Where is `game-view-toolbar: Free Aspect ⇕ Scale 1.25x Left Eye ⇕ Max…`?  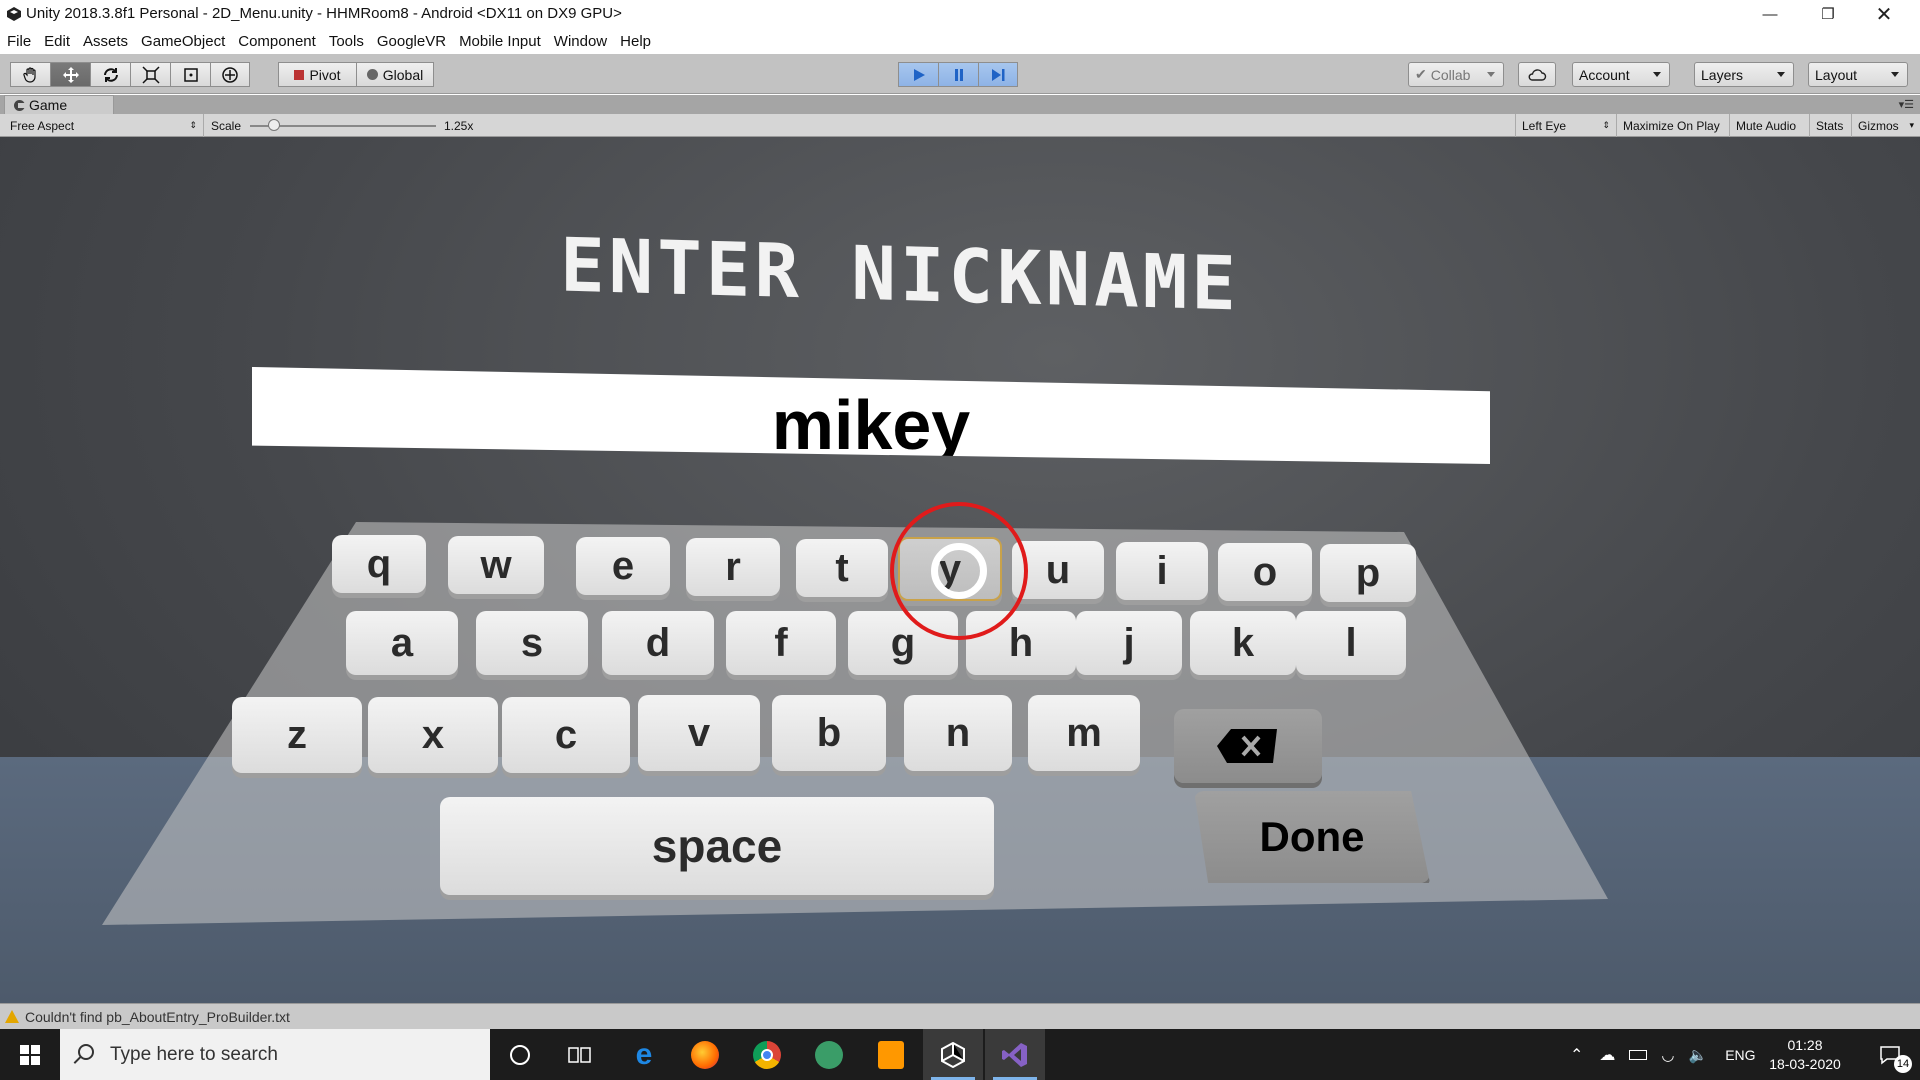 game-view-toolbar: Free Aspect ⇕ Scale 1.25x Left Eye ⇕ Max… is located at coordinates (960, 125).